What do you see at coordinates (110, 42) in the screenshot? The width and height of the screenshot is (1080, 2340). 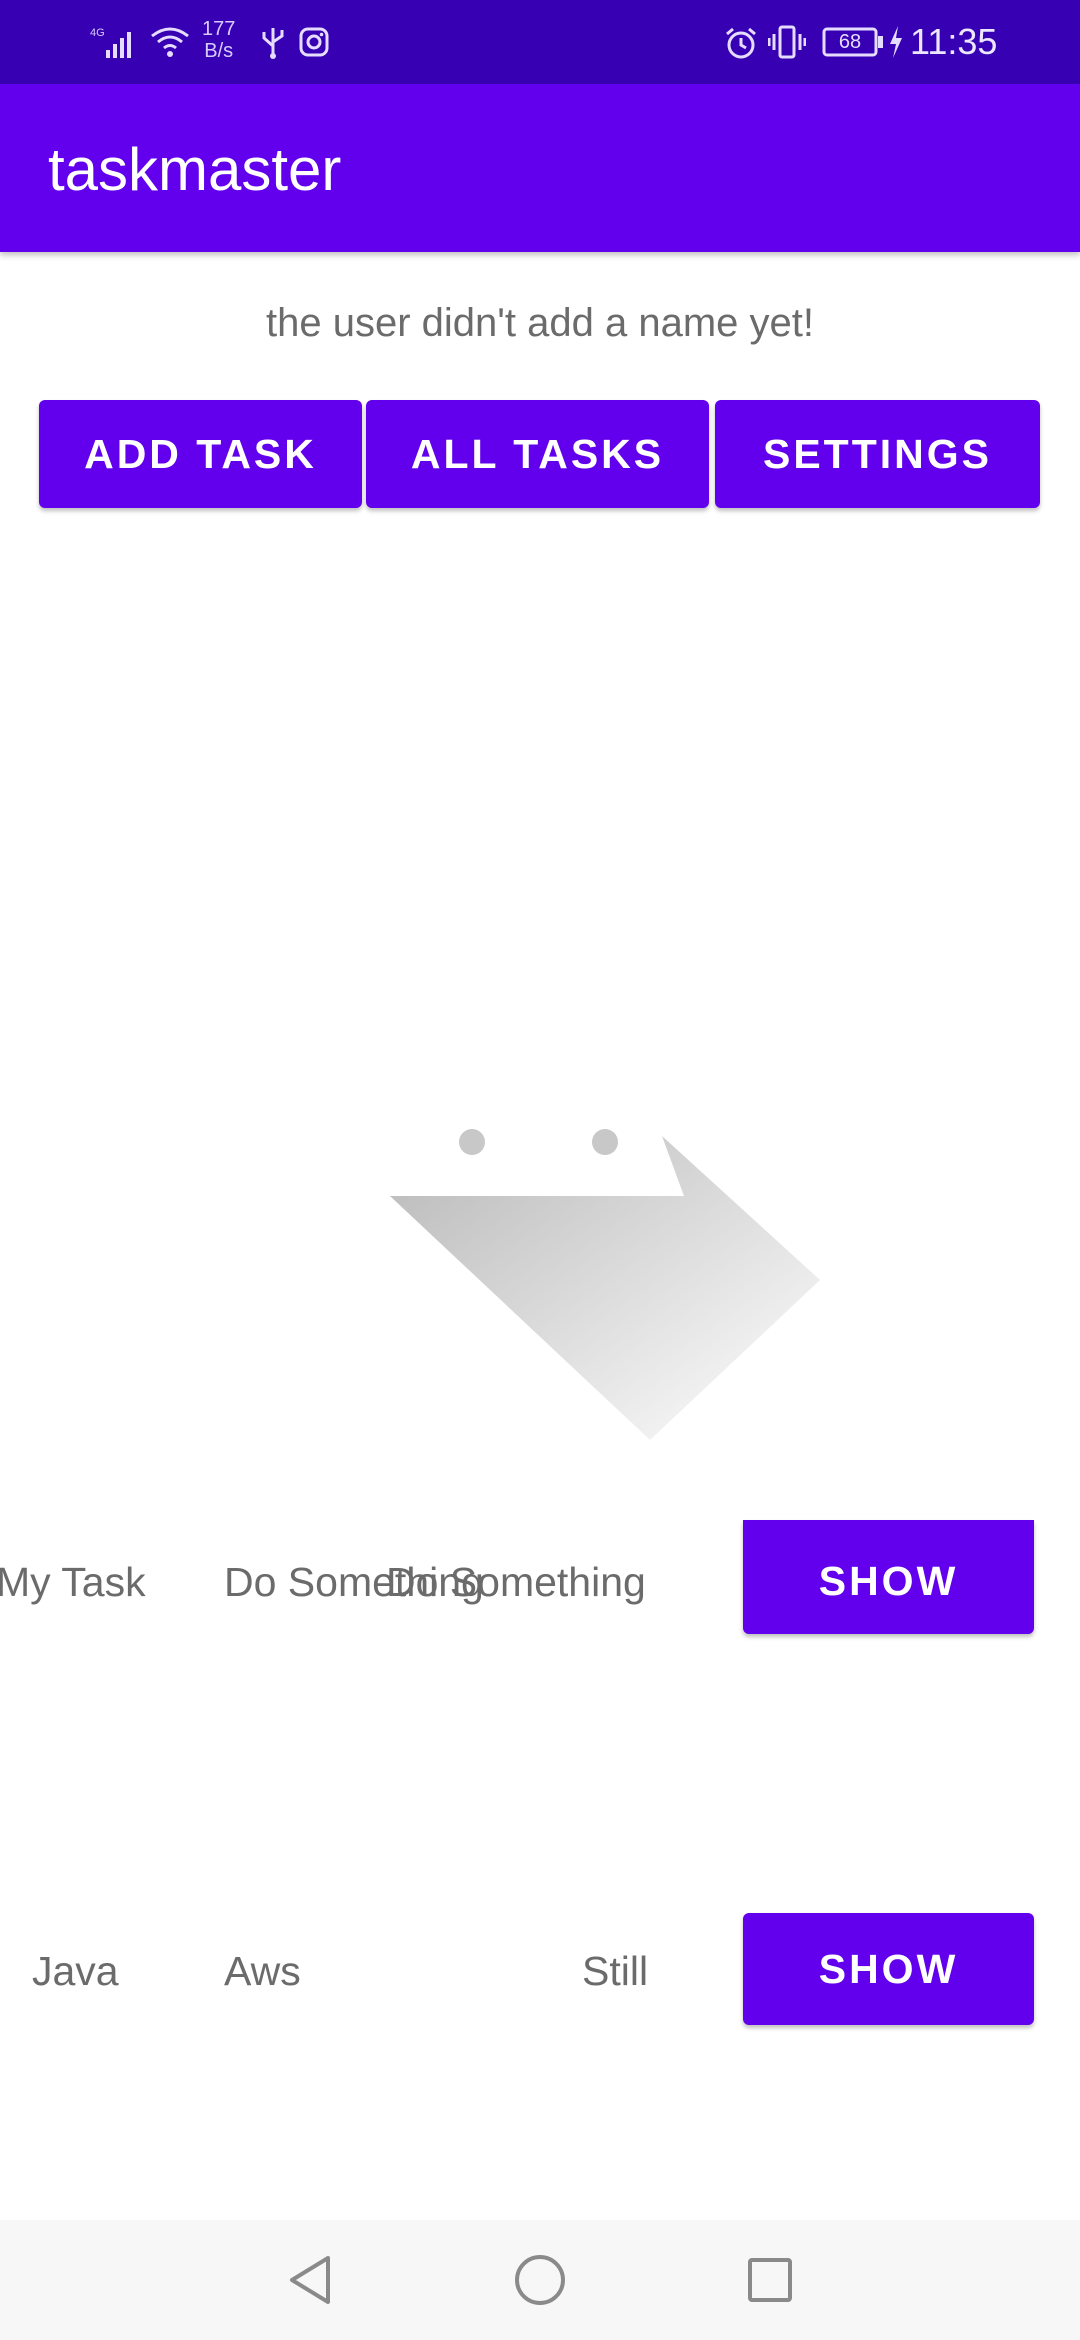 I see `signal-icon: 4G` at bounding box center [110, 42].